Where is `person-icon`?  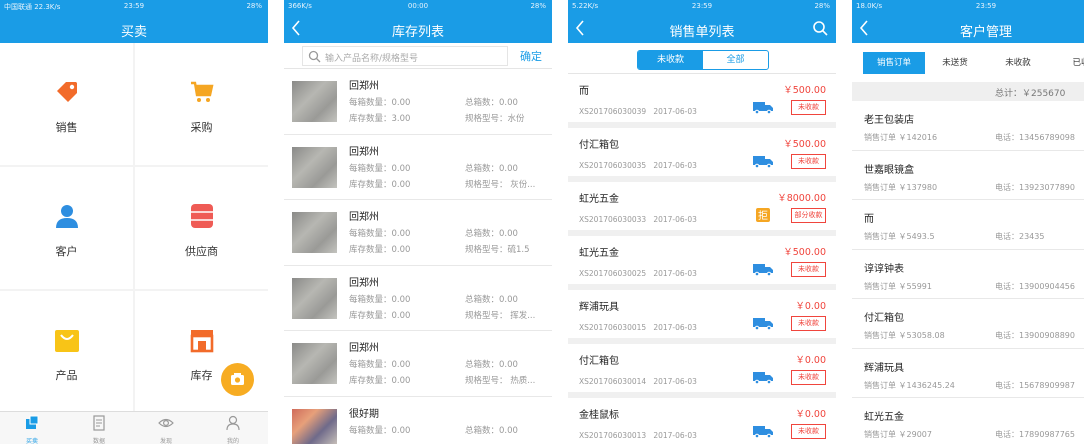 person-icon is located at coordinates (66, 216).